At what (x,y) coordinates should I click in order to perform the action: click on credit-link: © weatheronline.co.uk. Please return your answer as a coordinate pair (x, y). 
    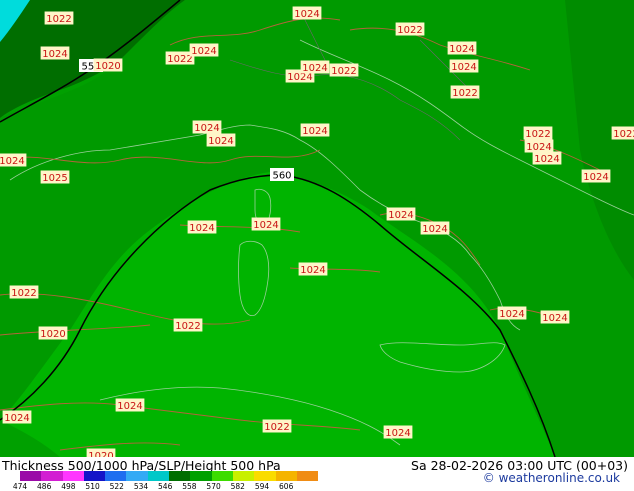
    Looking at the image, I should click on (551, 478).